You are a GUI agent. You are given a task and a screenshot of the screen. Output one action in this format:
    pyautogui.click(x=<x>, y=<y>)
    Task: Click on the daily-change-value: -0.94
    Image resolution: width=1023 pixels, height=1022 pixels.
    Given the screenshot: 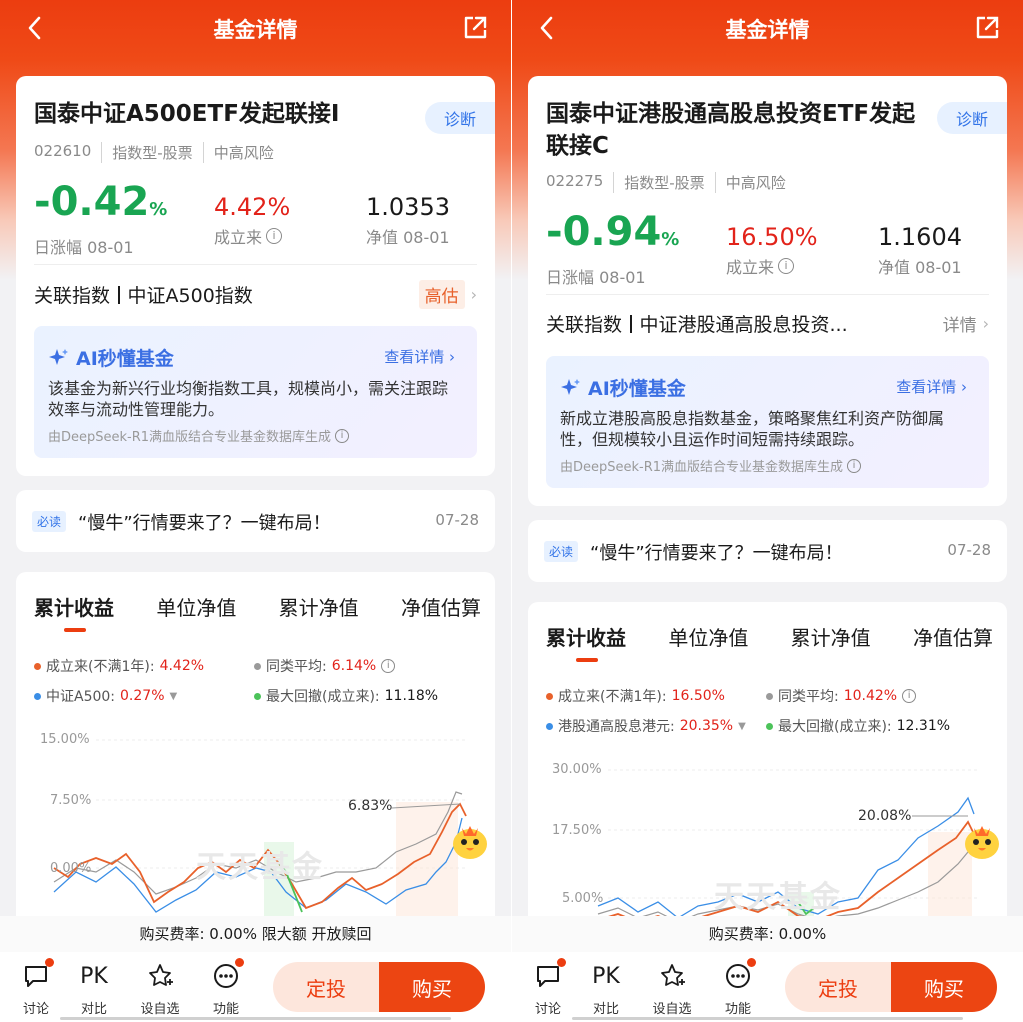 What is the action you would take?
    pyautogui.click(x=604, y=232)
    